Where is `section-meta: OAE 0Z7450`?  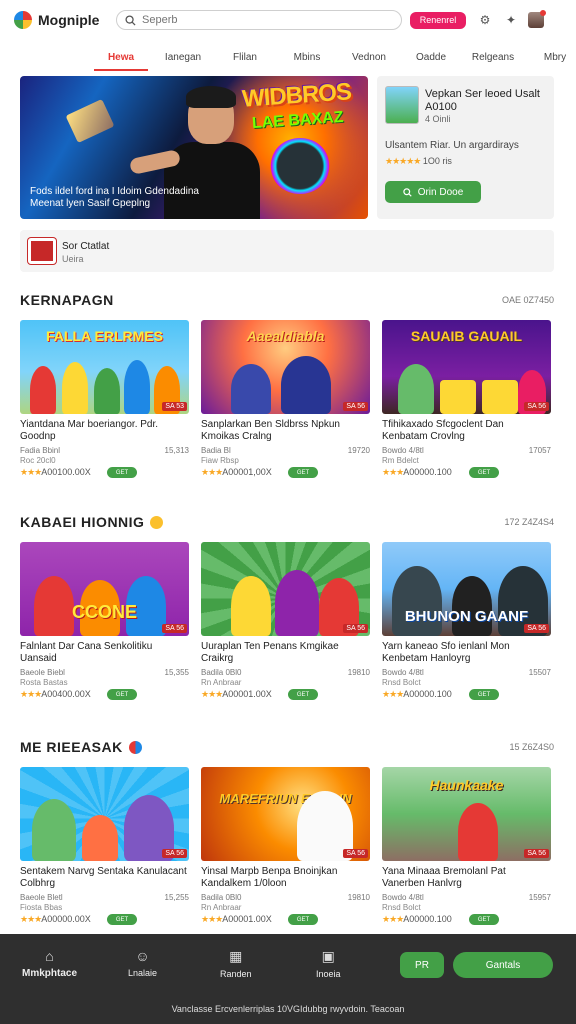 section-meta: OAE 0Z7450 is located at coordinates (527, 300).